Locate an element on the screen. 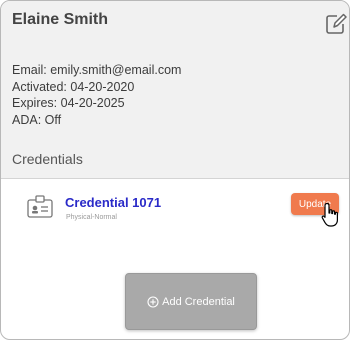  edit-icon is located at coordinates (336, 24).